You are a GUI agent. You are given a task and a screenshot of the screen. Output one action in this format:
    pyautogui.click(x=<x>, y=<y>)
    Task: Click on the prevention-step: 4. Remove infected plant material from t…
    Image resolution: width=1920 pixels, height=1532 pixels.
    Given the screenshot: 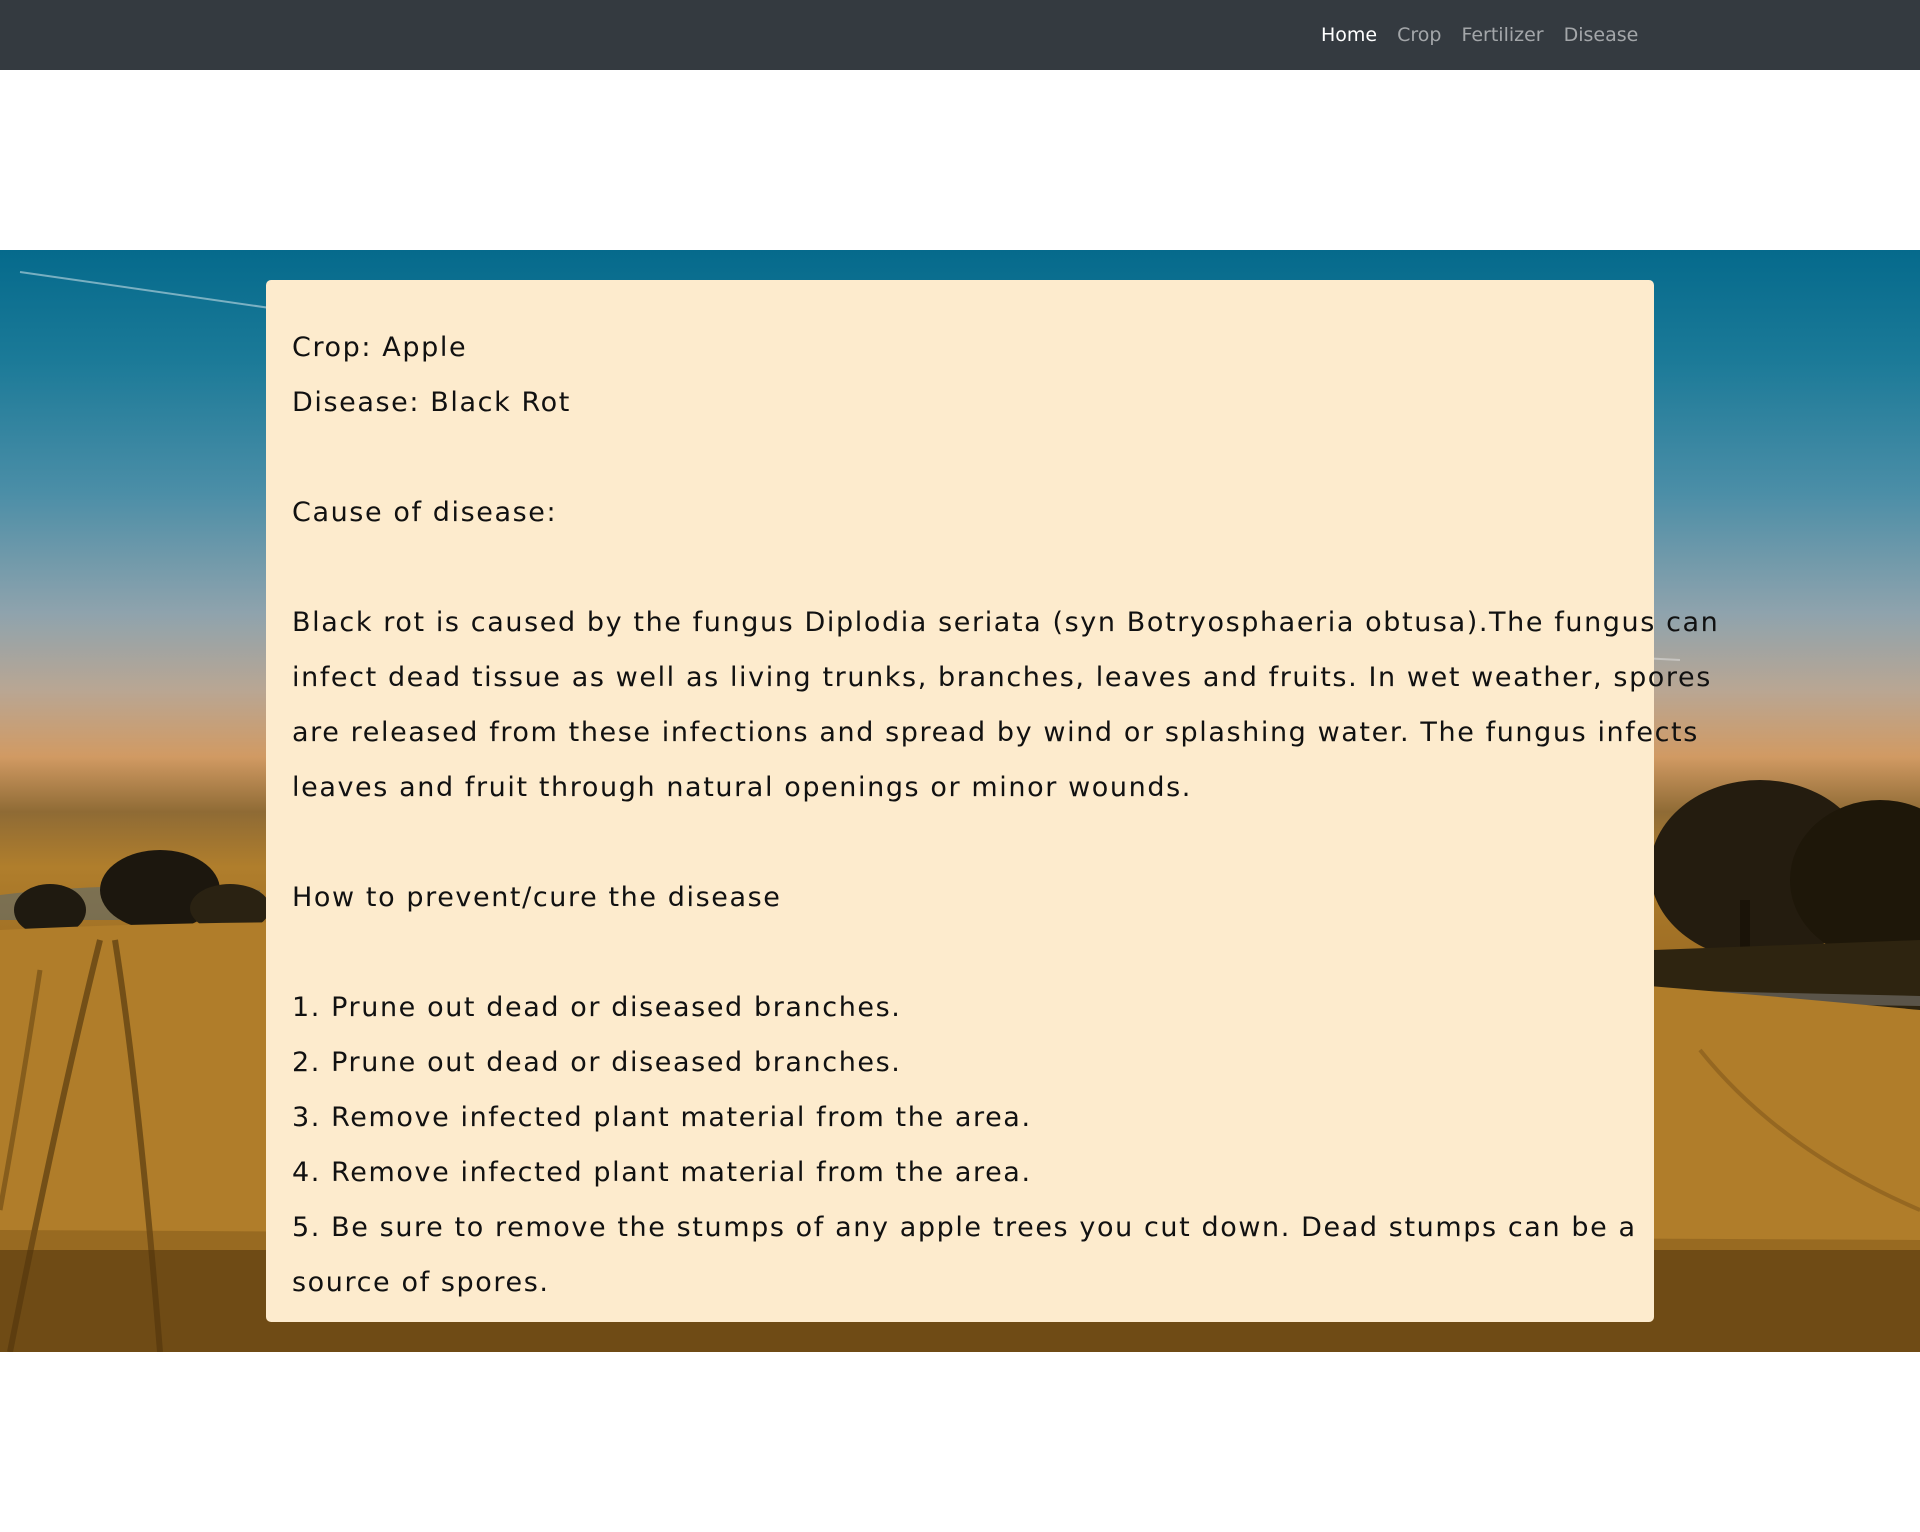 What is the action you would take?
    pyautogui.click(x=662, y=1172)
    